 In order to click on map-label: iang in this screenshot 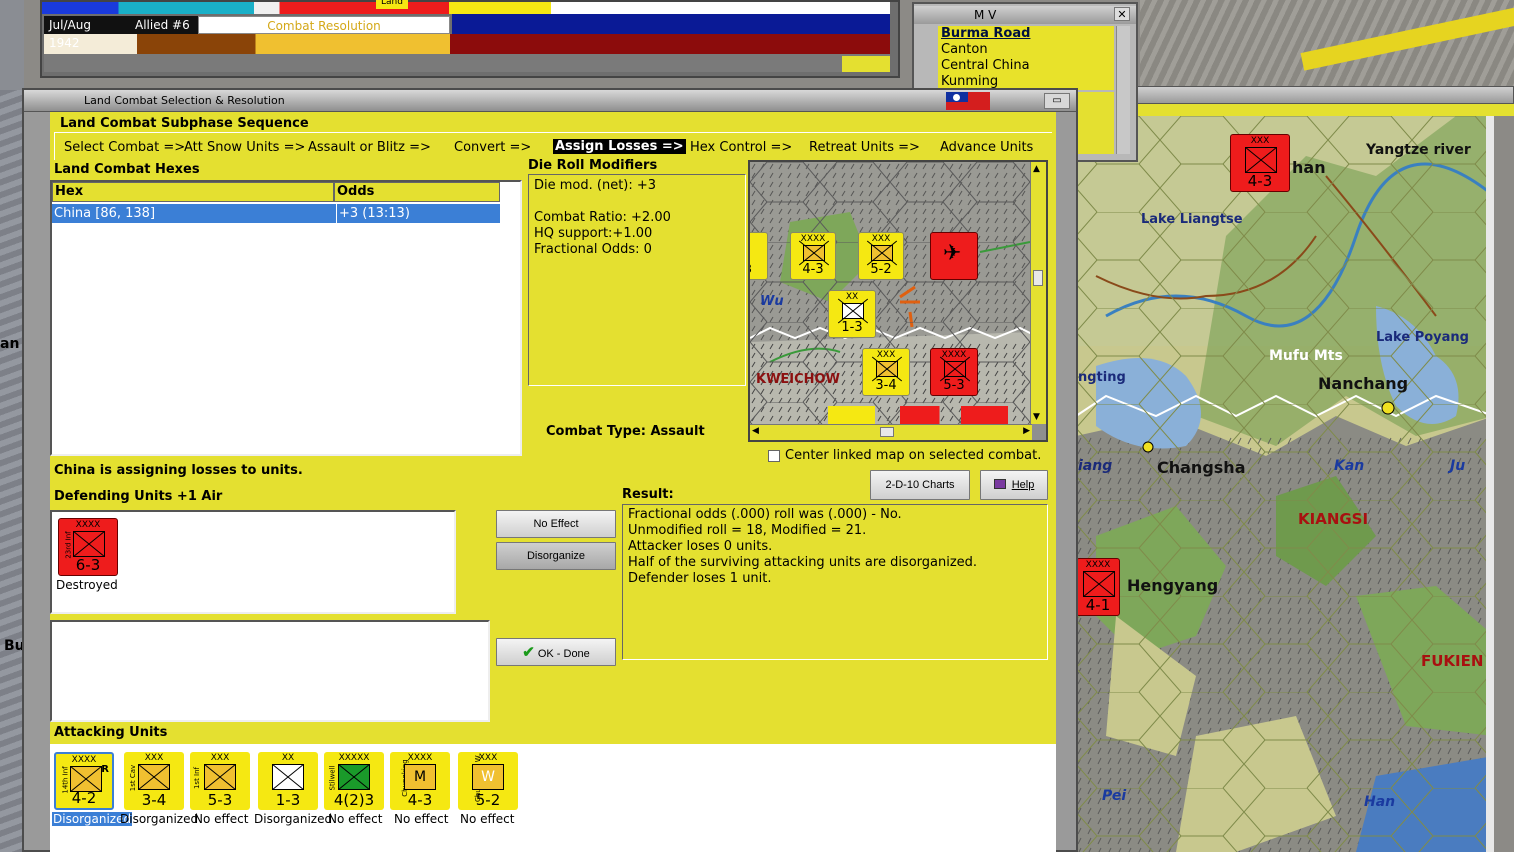, I will do `click(1095, 466)`.